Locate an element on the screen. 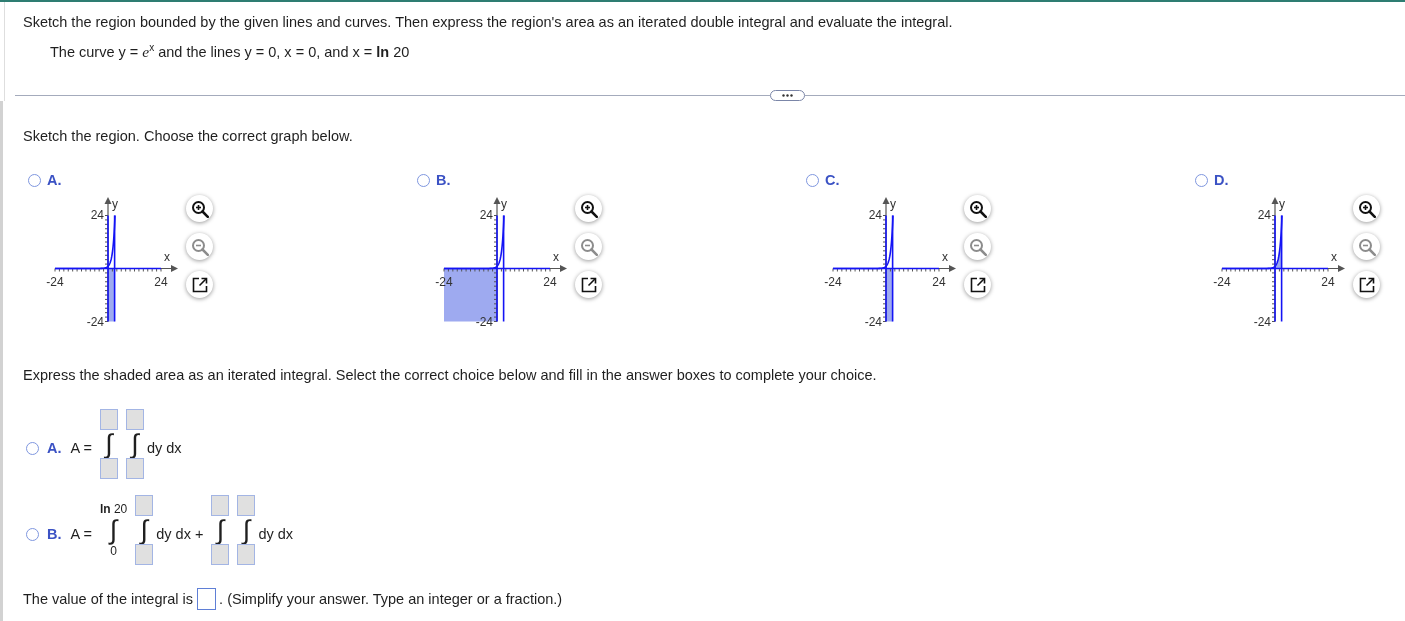 This screenshot has height=621, width=1405. more-button is located at coordinates (787, 95).